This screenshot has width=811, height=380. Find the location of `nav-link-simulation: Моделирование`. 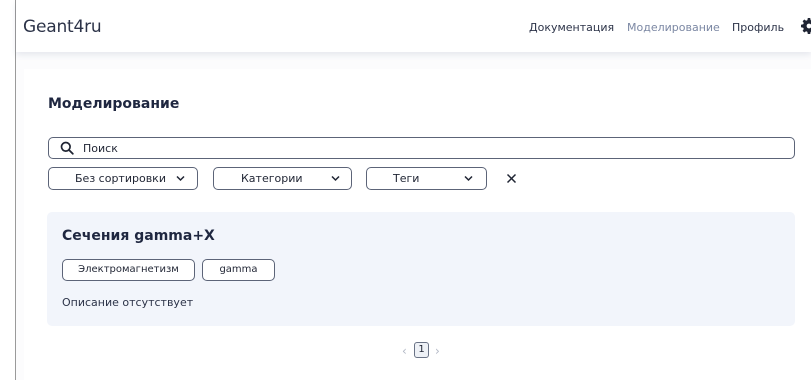

nav-link-simulation: Моделирование is located at coordinates (673, 27).